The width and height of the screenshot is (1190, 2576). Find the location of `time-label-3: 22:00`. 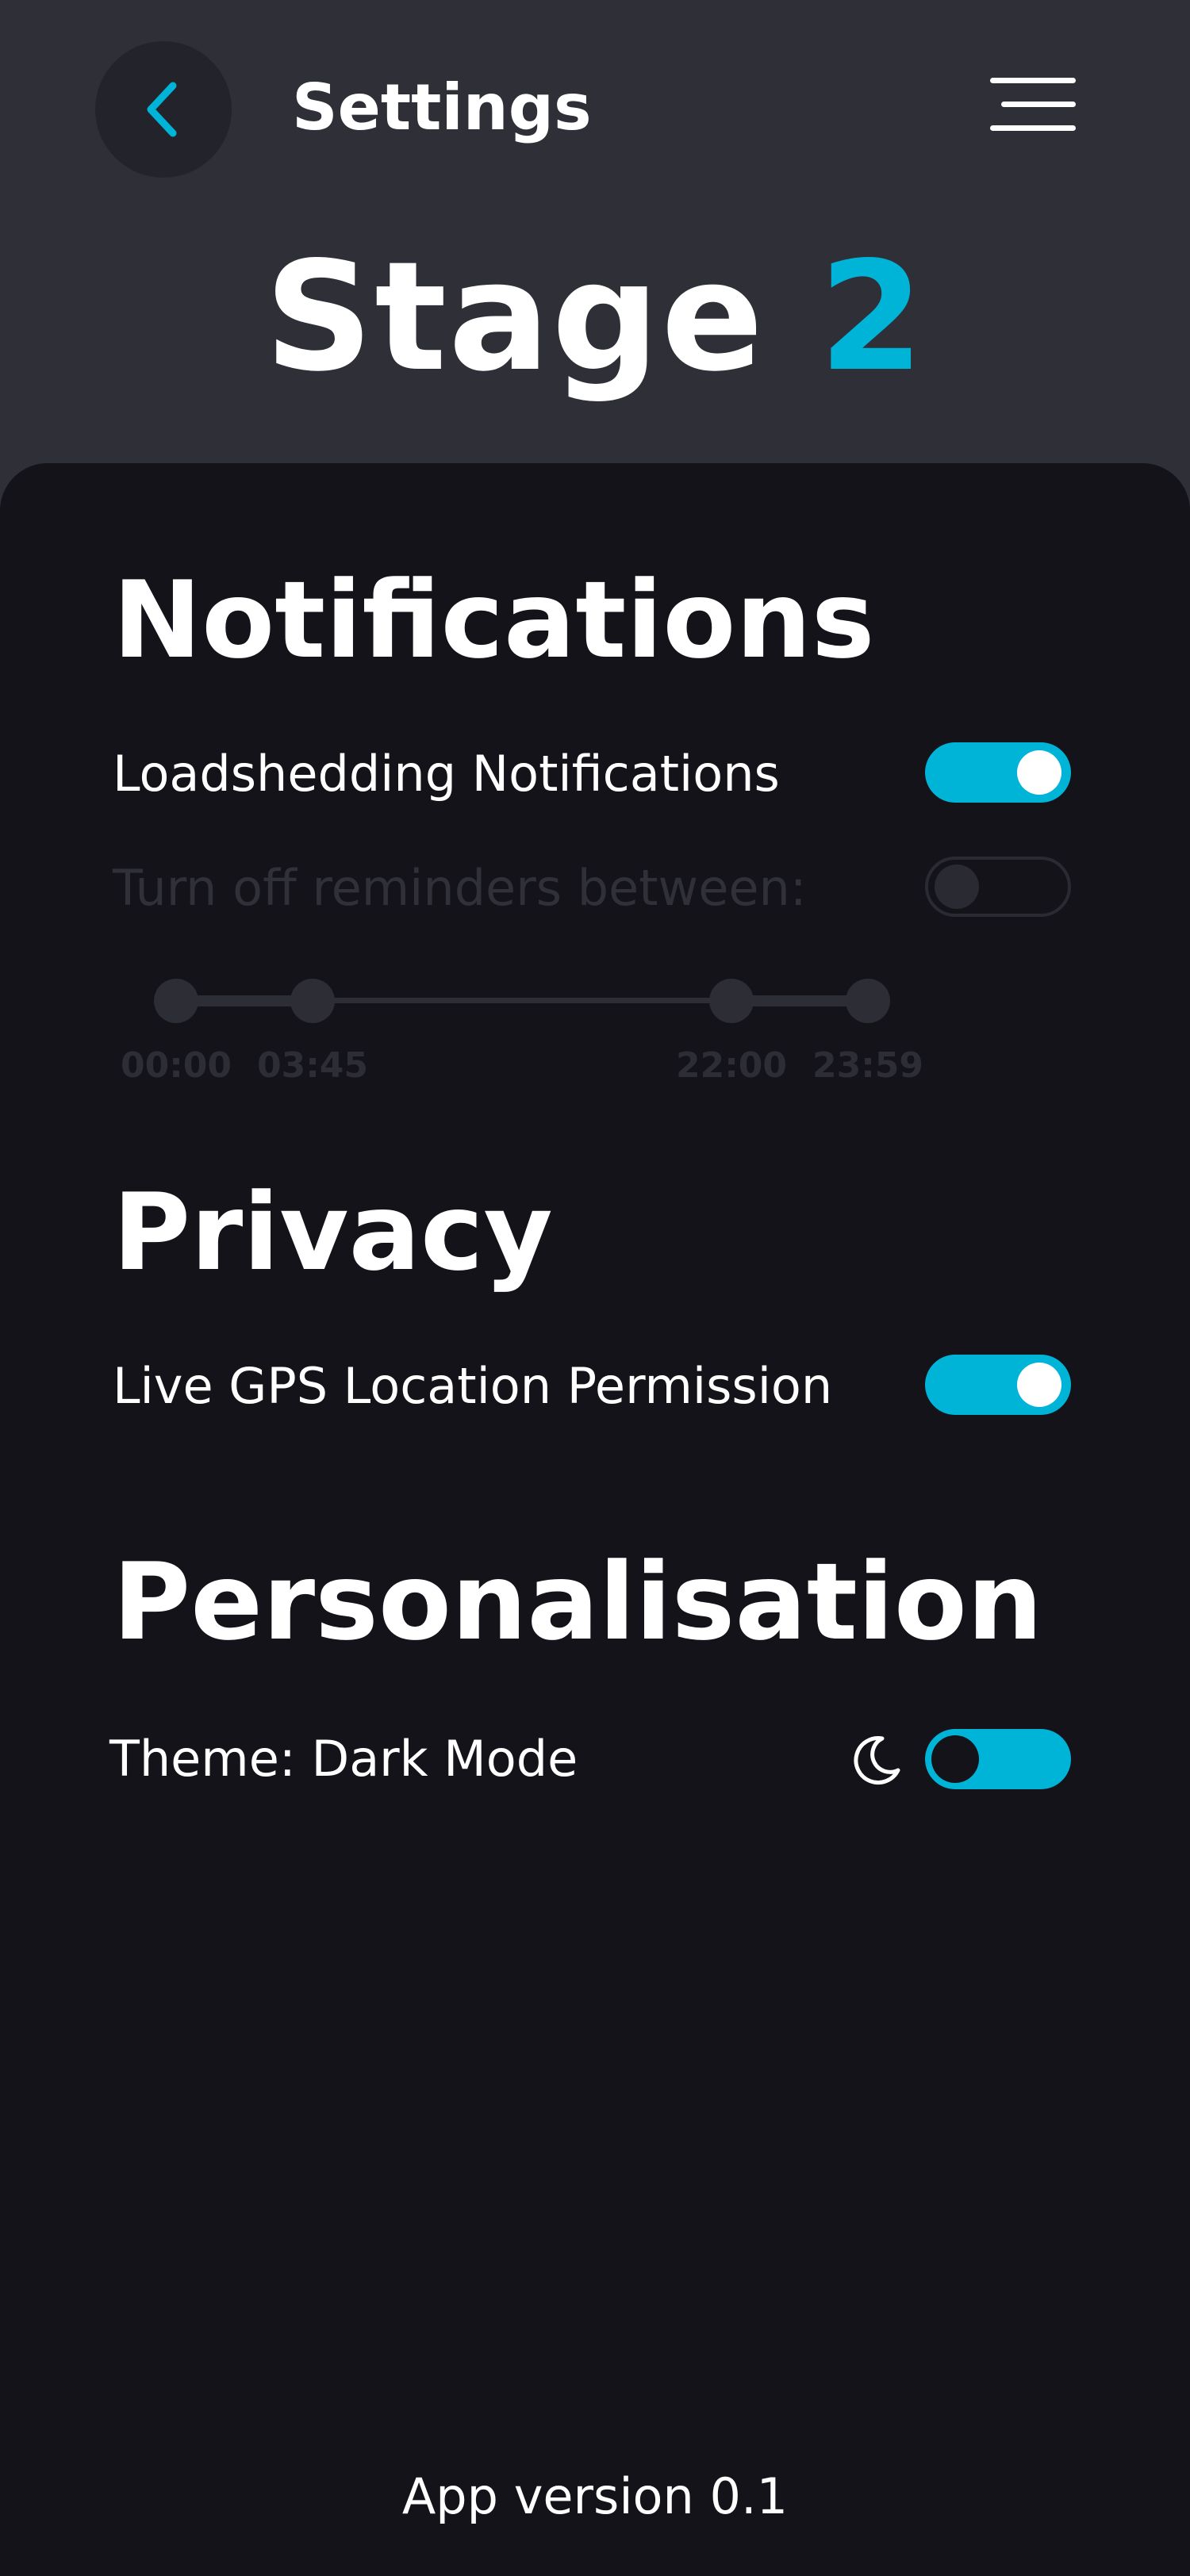

time-label-3: 22:00 is located at coordinates (731, 1065).